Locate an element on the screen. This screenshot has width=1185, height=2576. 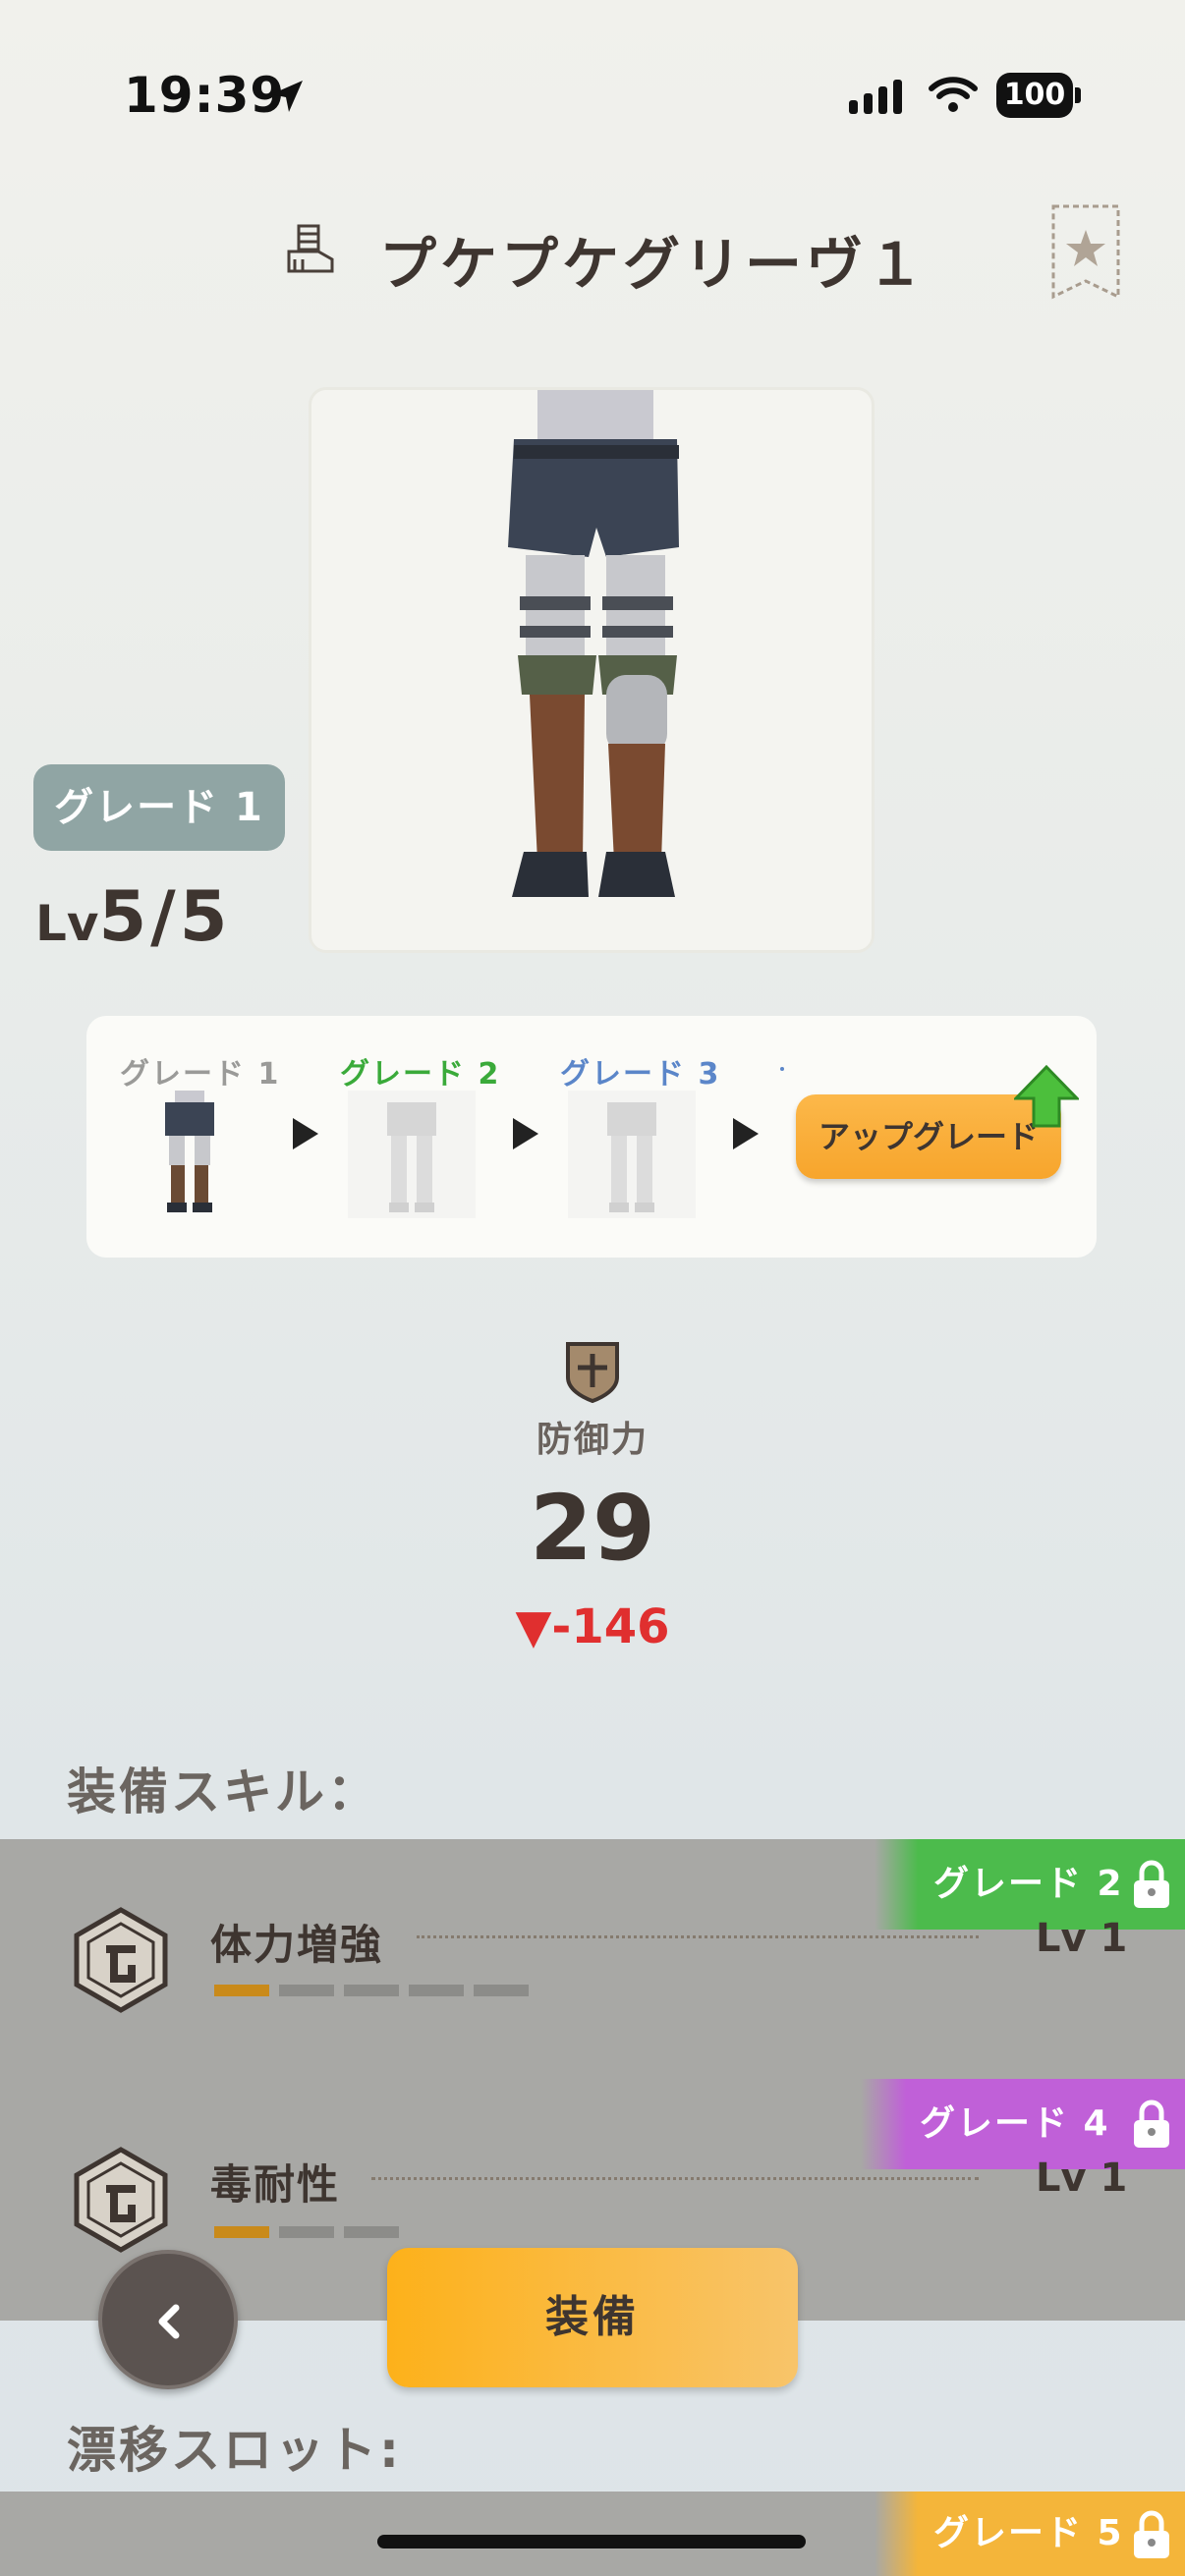
grade-3-label: グレード 3 is located at coordinates (641, 1074).